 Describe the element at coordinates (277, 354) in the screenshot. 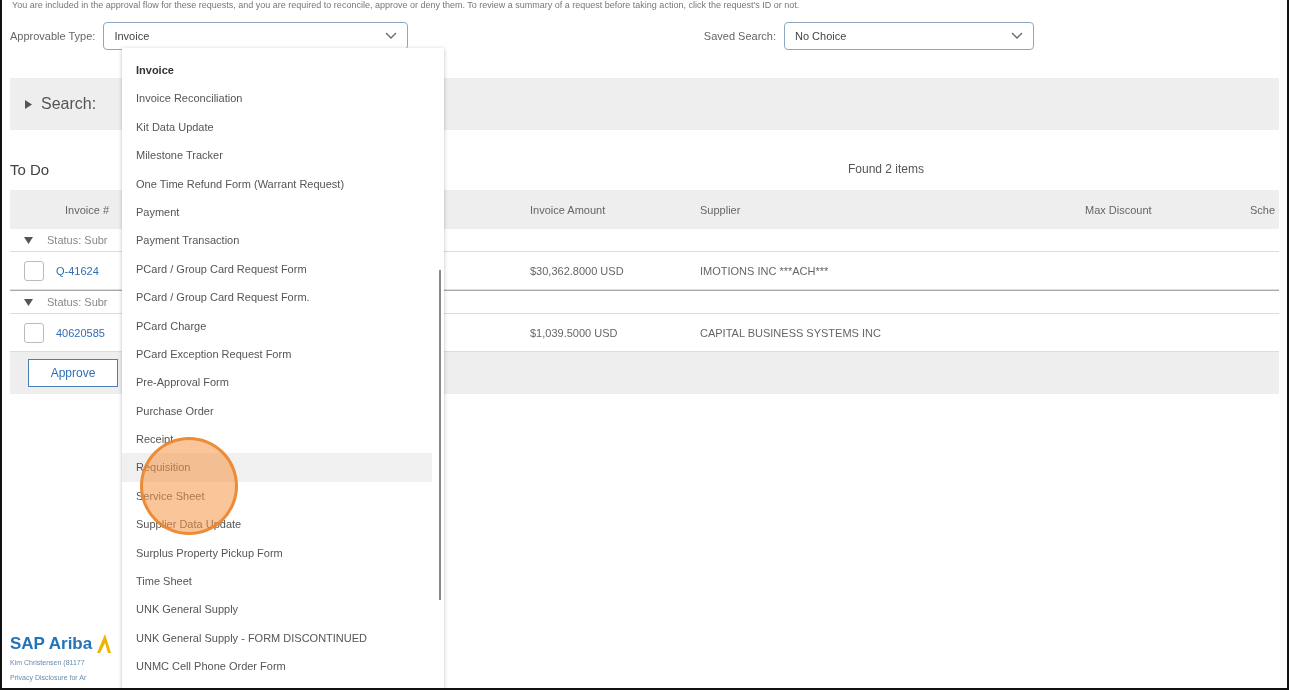

I see `dropdown-option: PCard Exception Request Form` at that location.